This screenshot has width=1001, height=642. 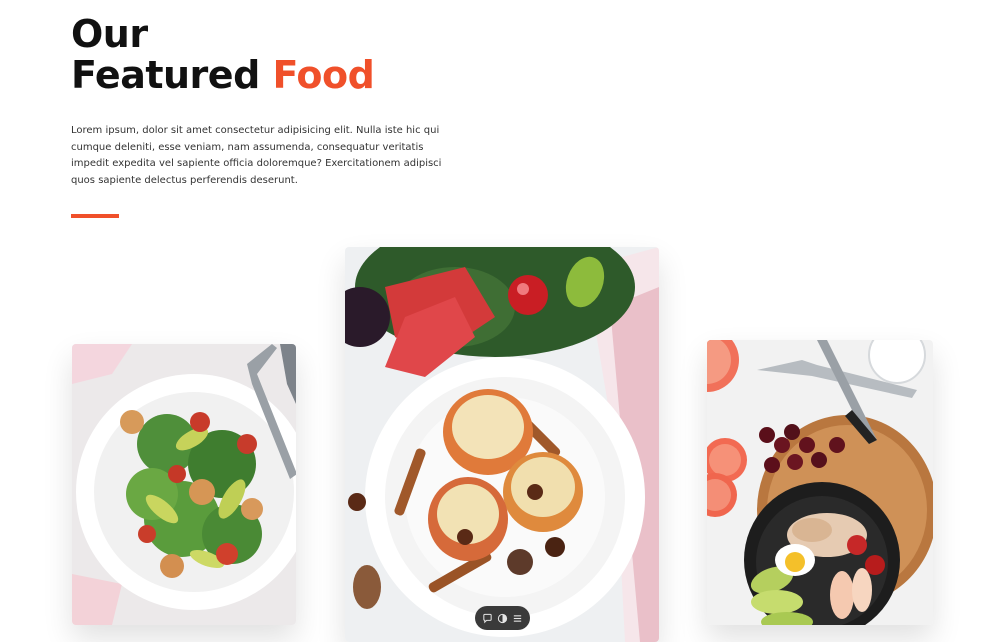 What do you see at coordinates (518, 618) in the screenshot?
I see `menu-icon` at bounding box center [518, 618].